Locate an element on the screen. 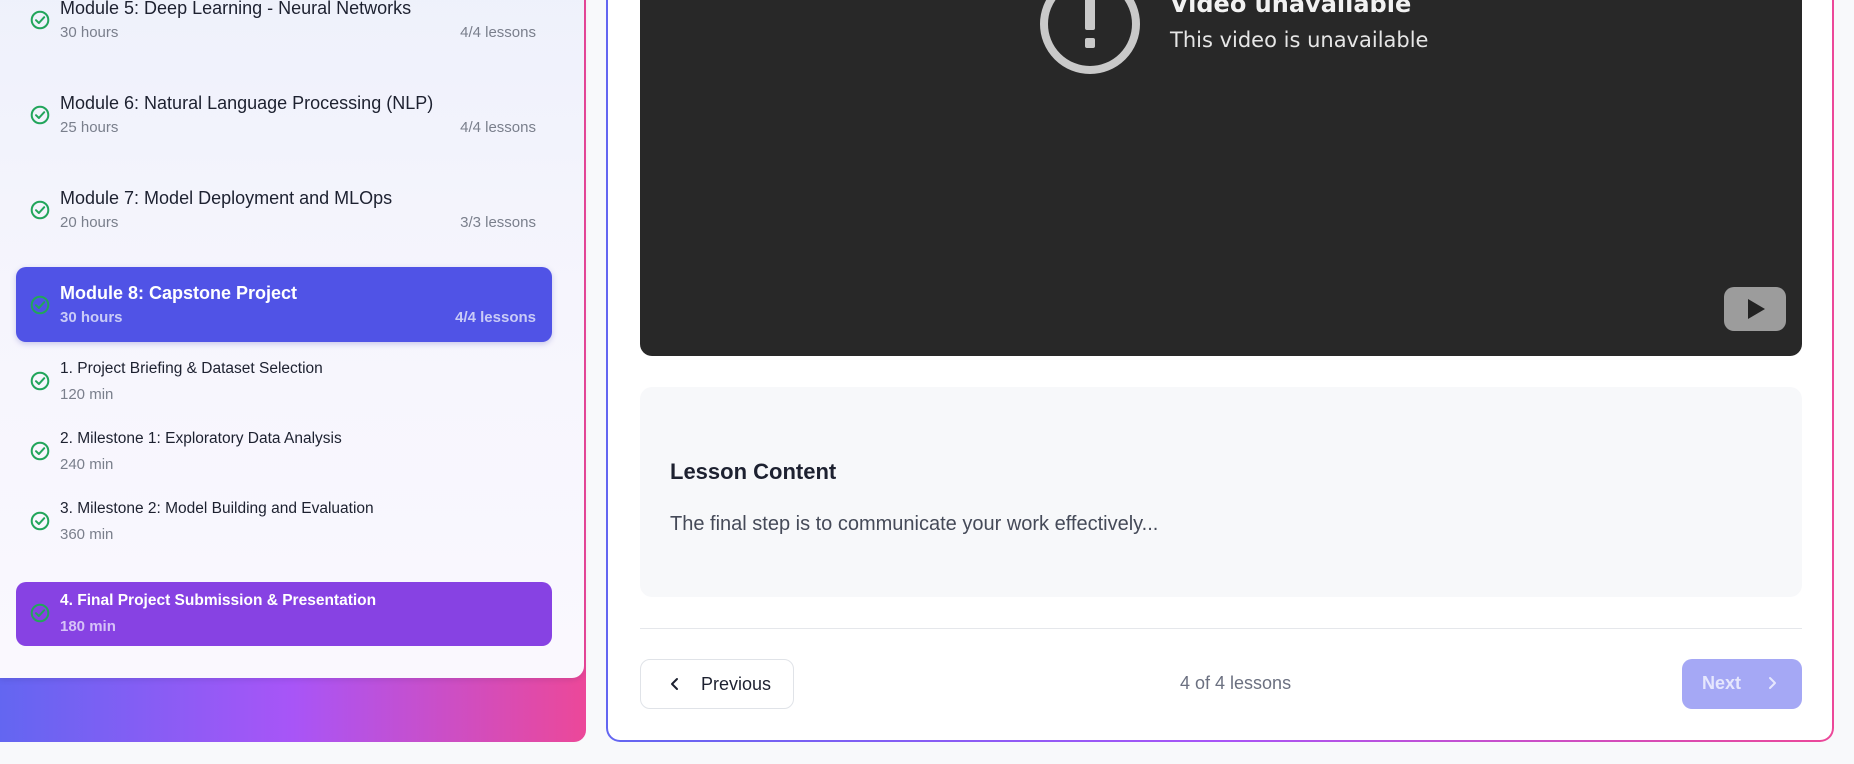  lesson-content-heading: Lesson Content is located at coordinates (753, 471).